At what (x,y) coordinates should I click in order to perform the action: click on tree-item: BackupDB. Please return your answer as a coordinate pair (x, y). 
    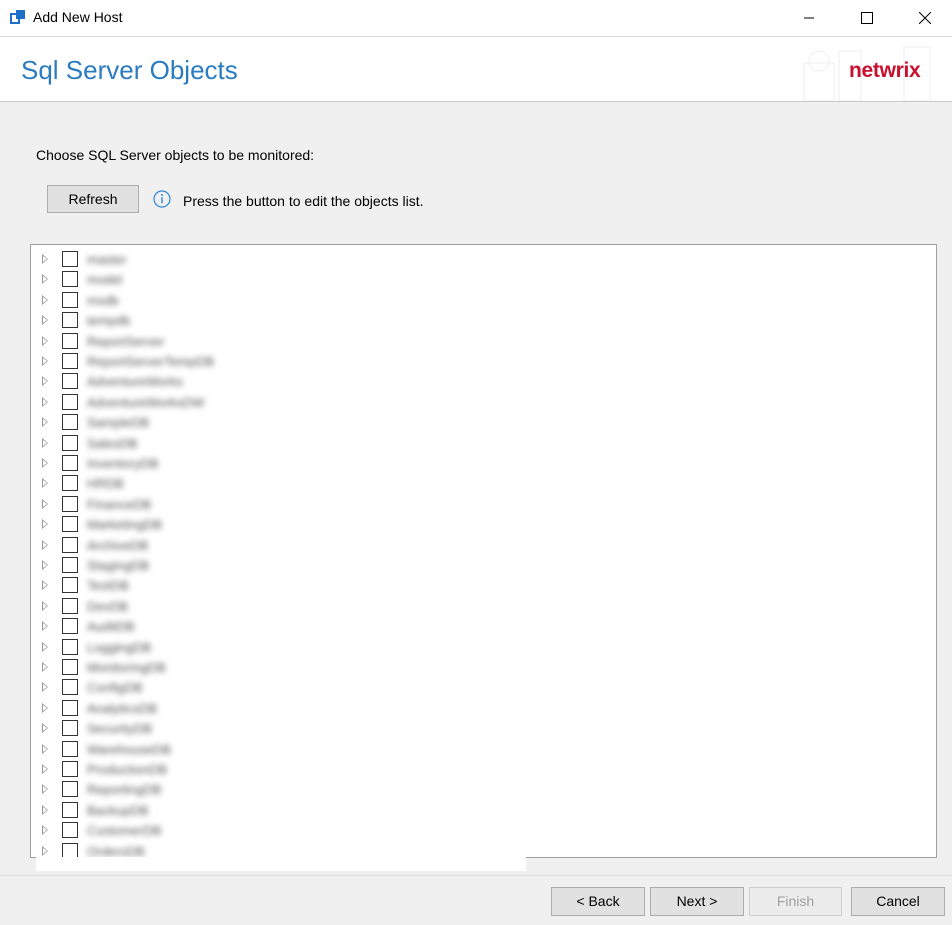
    Looking at the image, I should click on (471, 810).